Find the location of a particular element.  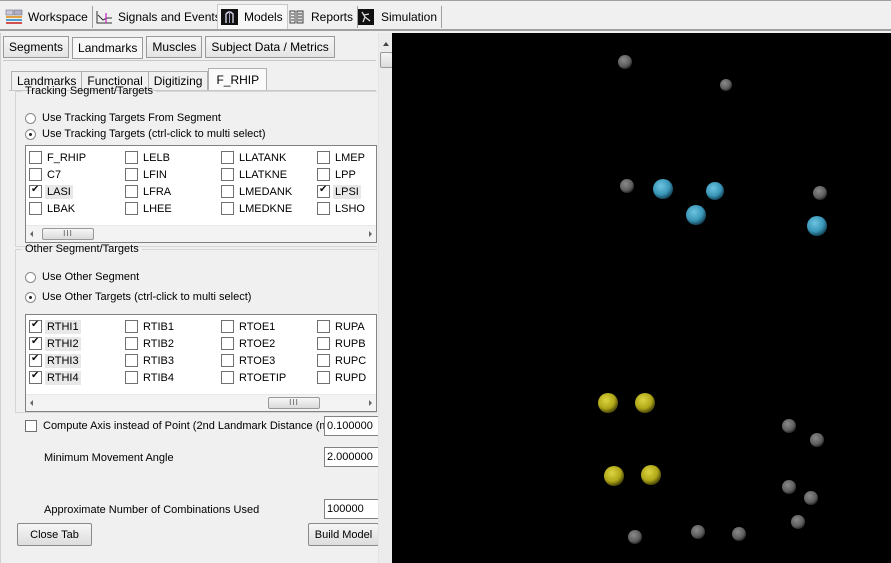

toolbar-tab-simulation: Simulation is located at coordinates (399, 17).